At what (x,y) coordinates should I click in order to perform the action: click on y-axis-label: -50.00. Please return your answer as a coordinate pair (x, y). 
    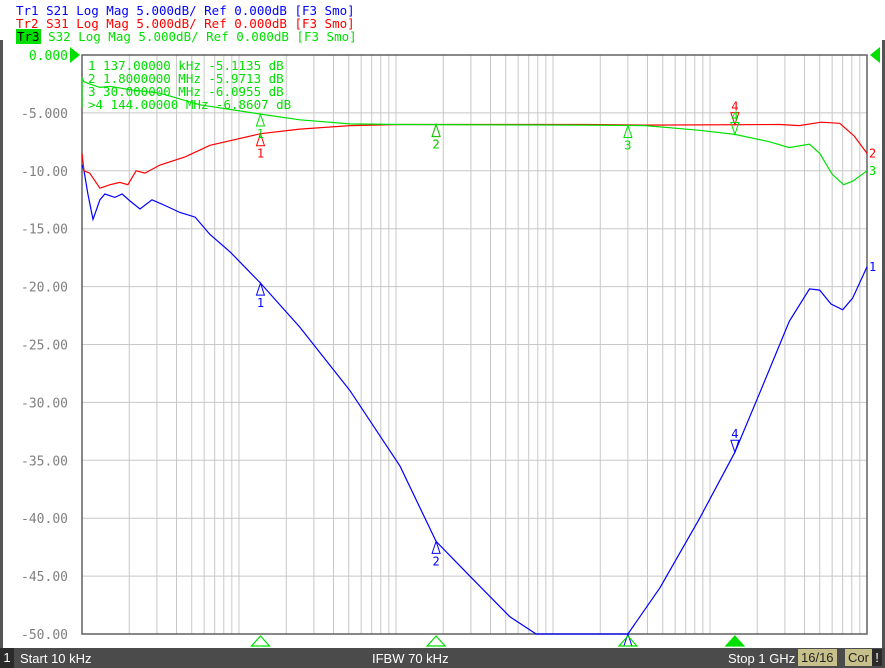
    Looking at the image, I should click on (44, 635).